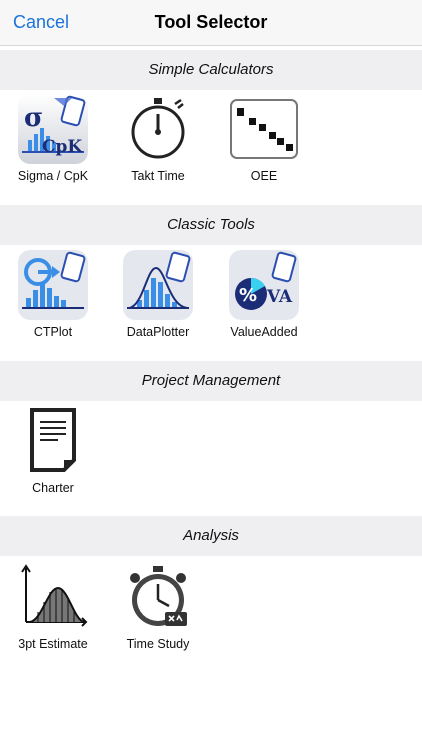 The image size is (422, 750). What do you see at coordinates (158, 285) in the screenshot?
I see `dataplotter-icon` at bounding box center [158, 285].